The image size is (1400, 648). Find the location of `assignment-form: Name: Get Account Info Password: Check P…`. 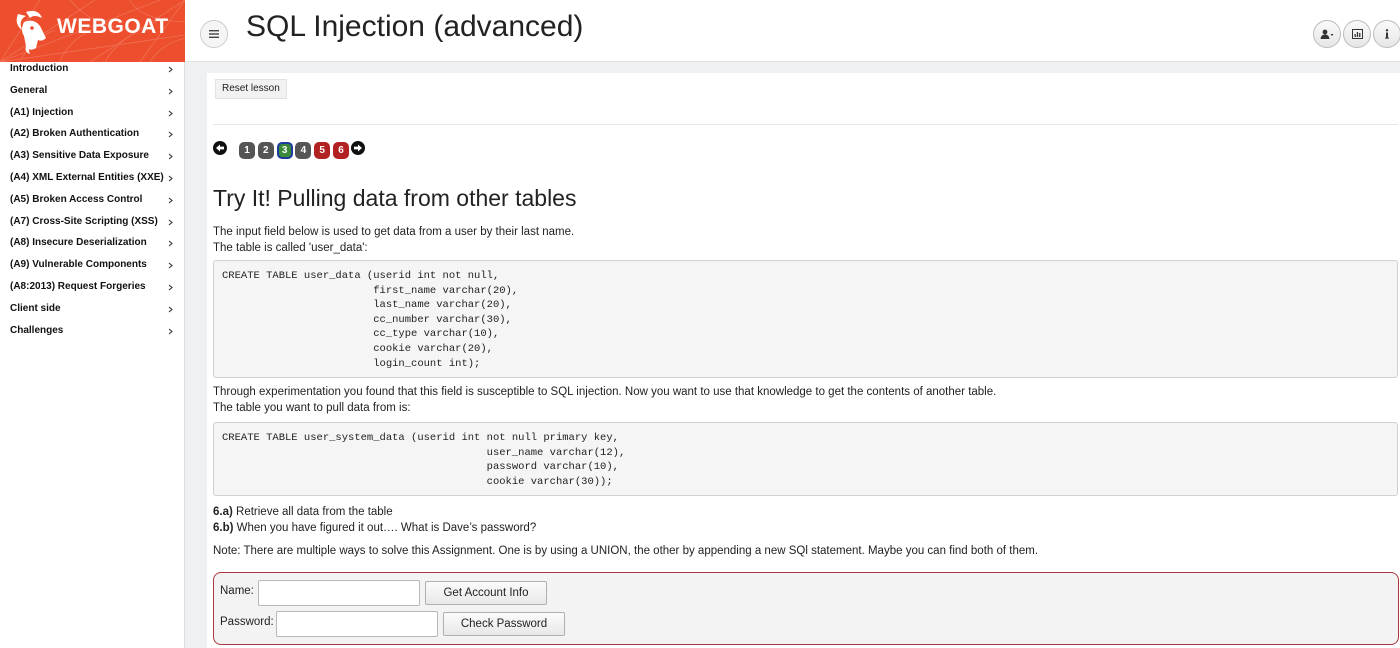

assignment-form: Name: Get Account Info Password: Check P… is located at coordinates (806, 608).